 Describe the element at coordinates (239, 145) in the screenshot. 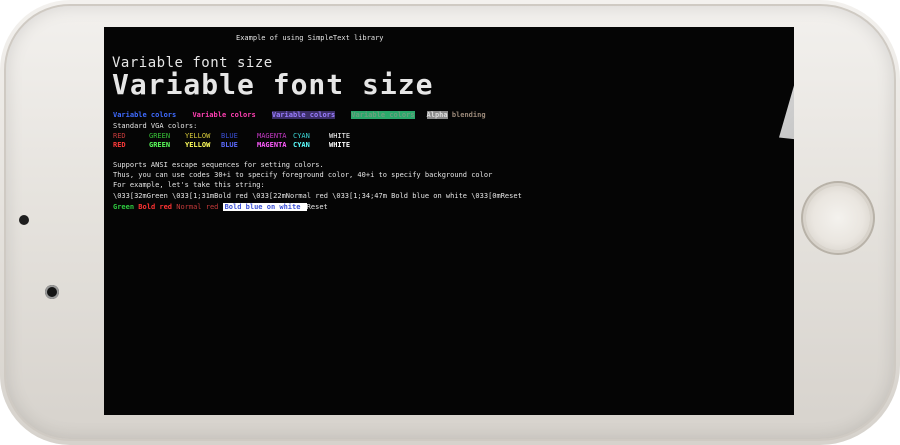

I see `vga-colors-bright: RED GREEN YELLOW BLUE MAGENTA CYAN WHITE` at that location.